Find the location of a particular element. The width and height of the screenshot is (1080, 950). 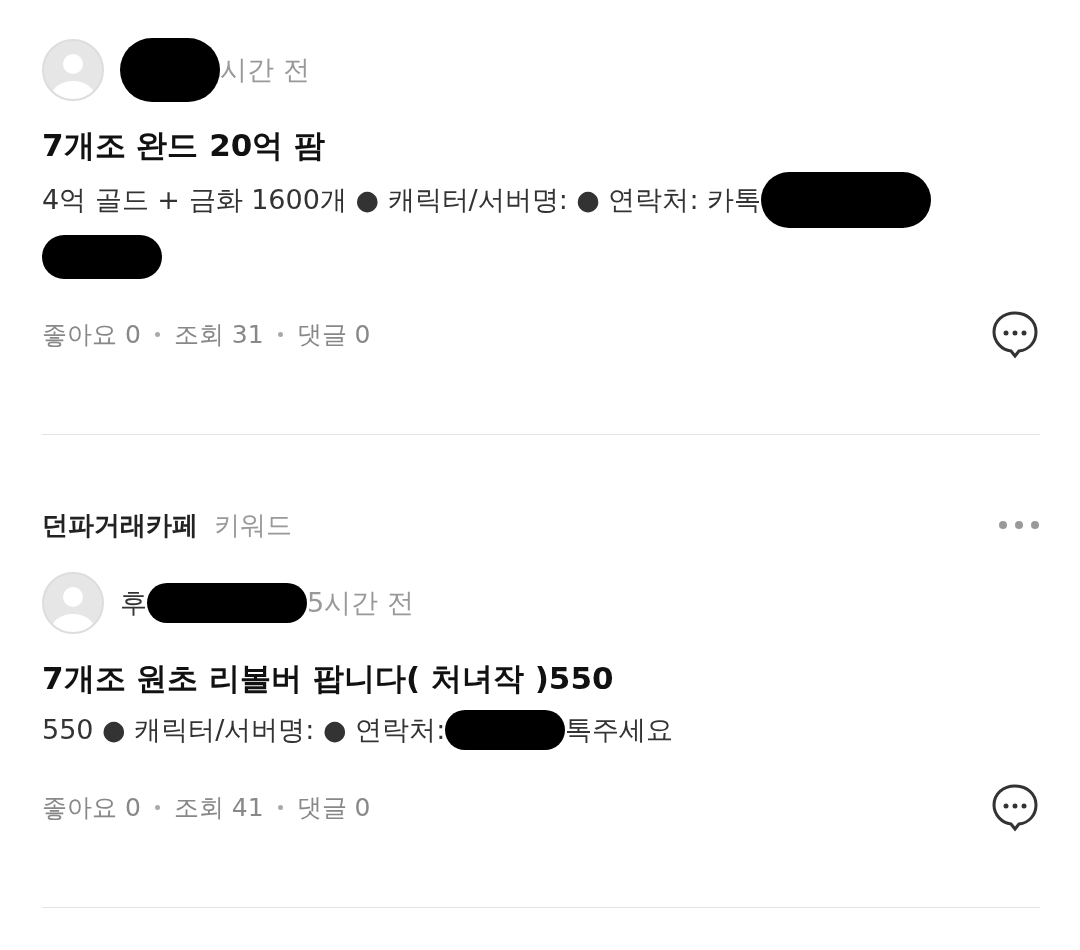

author-name: 후 is located at coordinates (133, 603).